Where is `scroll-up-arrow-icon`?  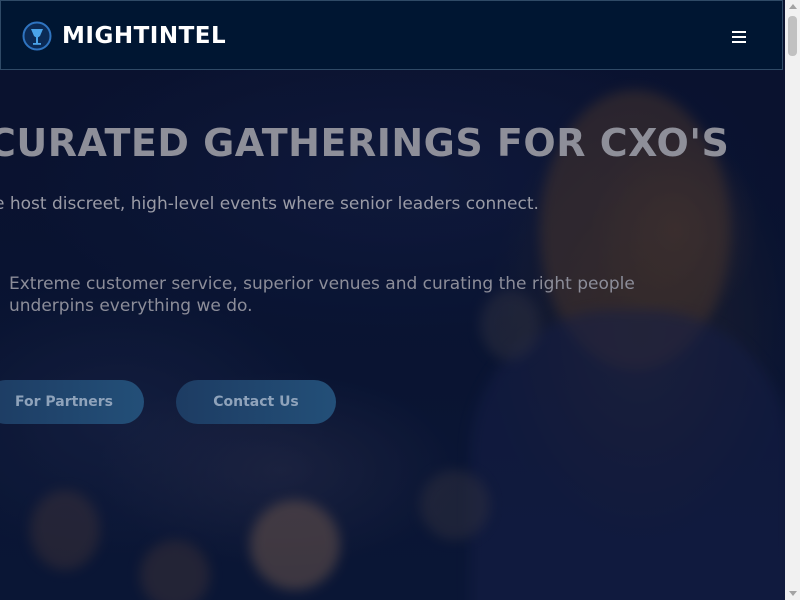 scroll-up-arrow-icon is located at coordinates (793, 6).